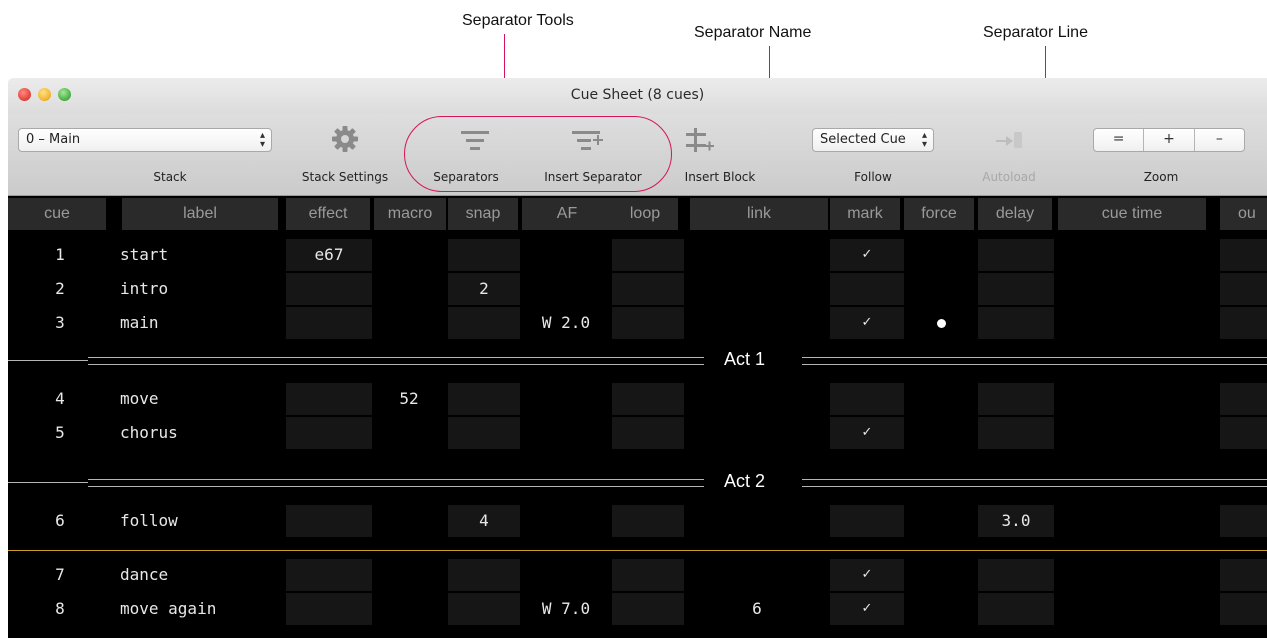  Describe the element at coordinates (60, 575) in the screenshot. I see `cell-cue: 7` at that location.